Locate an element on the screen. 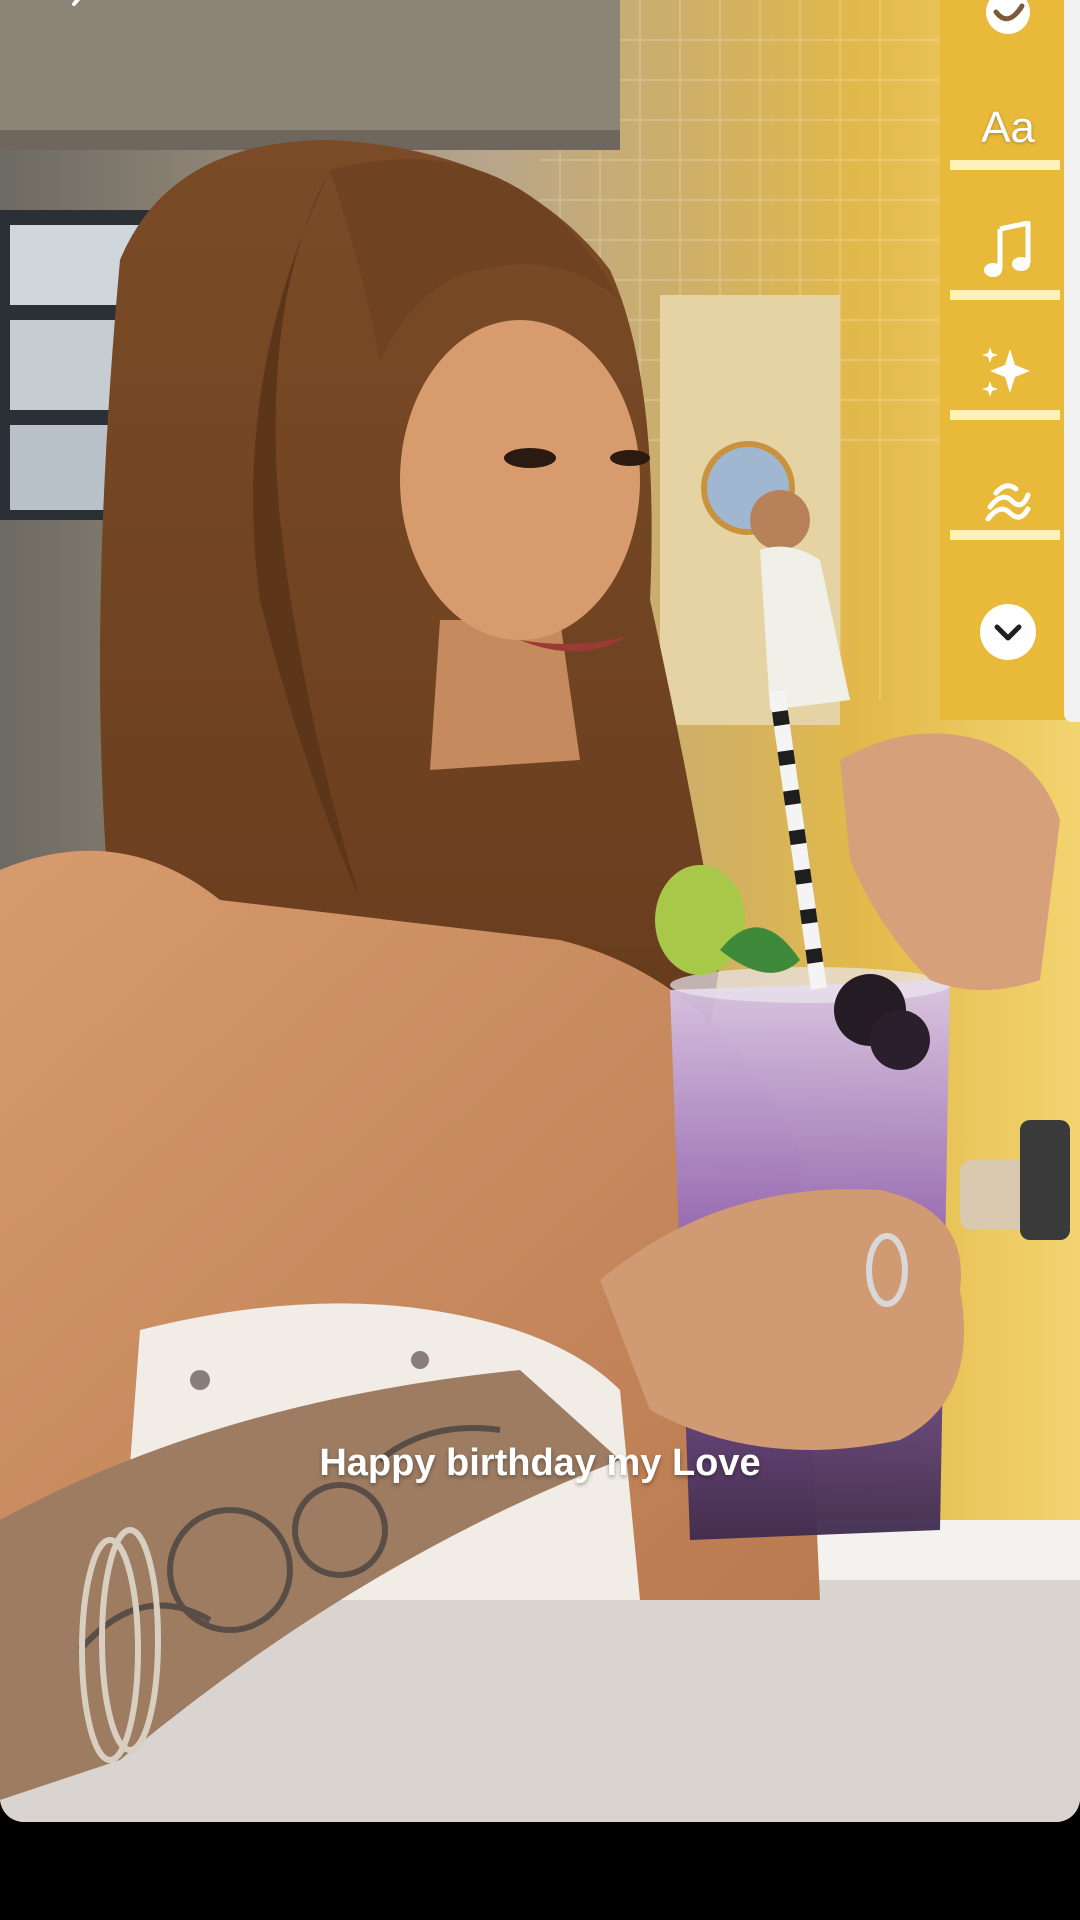 Image resolution: width=1080 pixels, height=1920 pixels. editor-side-strip is located at coordinates (1072, 361).